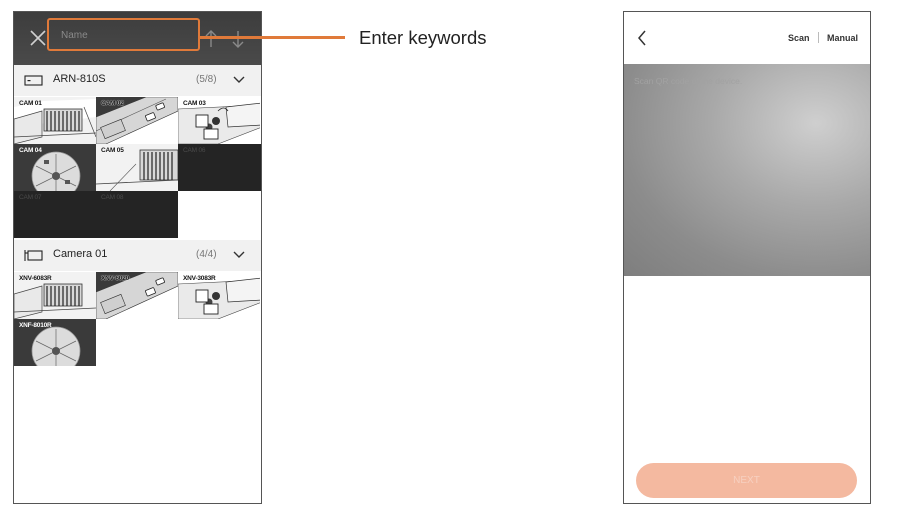  Describe the element at coordinates (30, 197) in the screenshot. I see `camera-label: CAM 07` at that location.